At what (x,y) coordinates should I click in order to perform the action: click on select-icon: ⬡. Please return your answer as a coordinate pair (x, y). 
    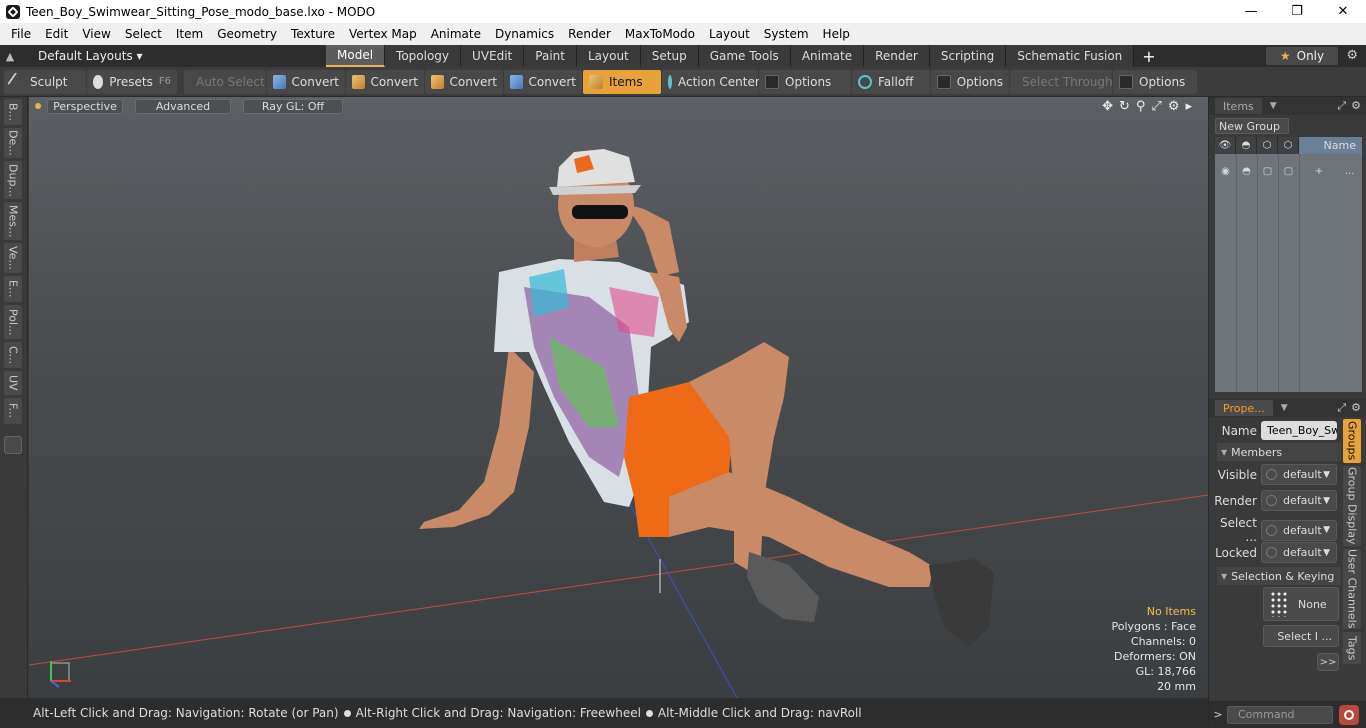
    Looking at the image, I should click on (1288, 145).